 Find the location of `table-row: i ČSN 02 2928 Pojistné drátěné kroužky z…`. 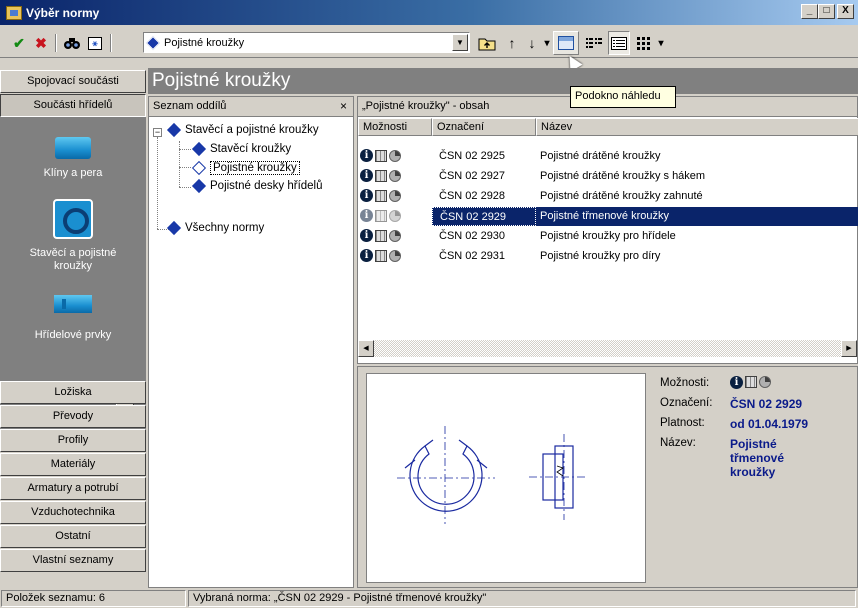

table-row: i ČSN 02 2928 Pojistné drátěné kroužky z… is located at coordinates (608, 196).